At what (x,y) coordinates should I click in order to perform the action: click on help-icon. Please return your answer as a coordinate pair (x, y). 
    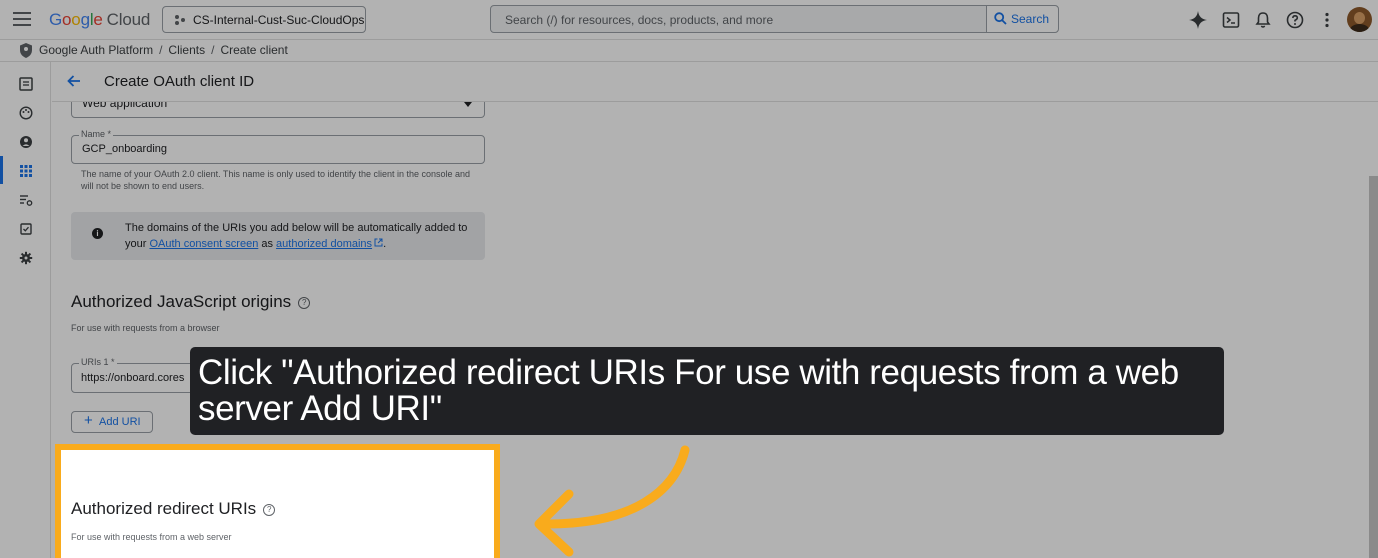
    Looking at the image, I should click on (1295, 20).